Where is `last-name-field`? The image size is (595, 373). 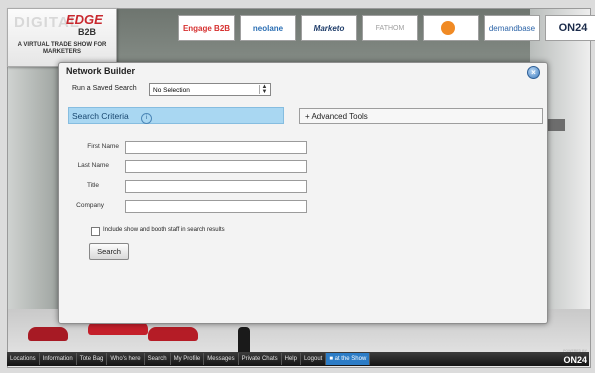
last-name-field is located at coordinates (216, 166).